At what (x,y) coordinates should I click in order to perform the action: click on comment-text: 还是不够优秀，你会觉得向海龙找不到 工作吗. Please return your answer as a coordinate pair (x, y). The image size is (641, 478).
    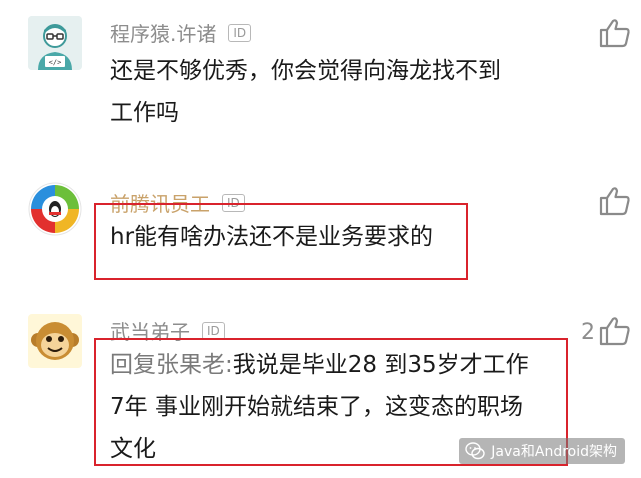
    Looking at the image, I should click on (305, 92).